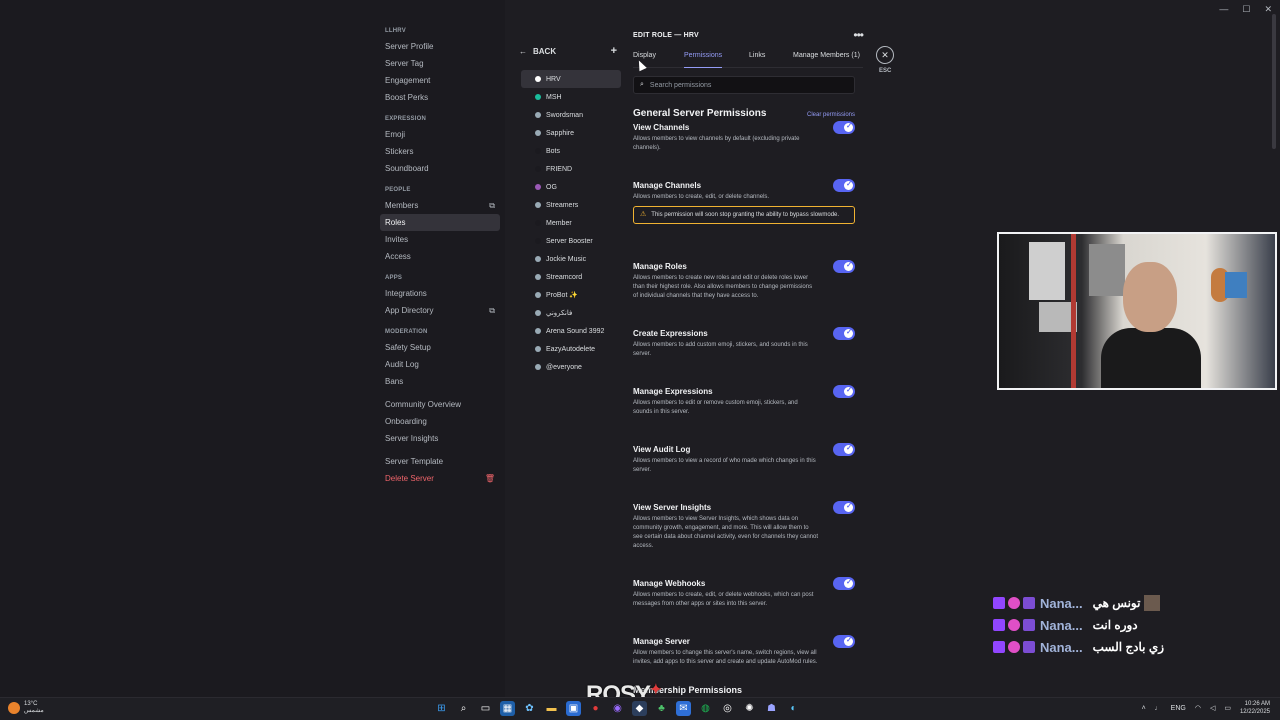  What do you see at coordinates (440, 461) in the screenshot?
I see `nav-server-template: Server Template` at bounding box center [440, 461].